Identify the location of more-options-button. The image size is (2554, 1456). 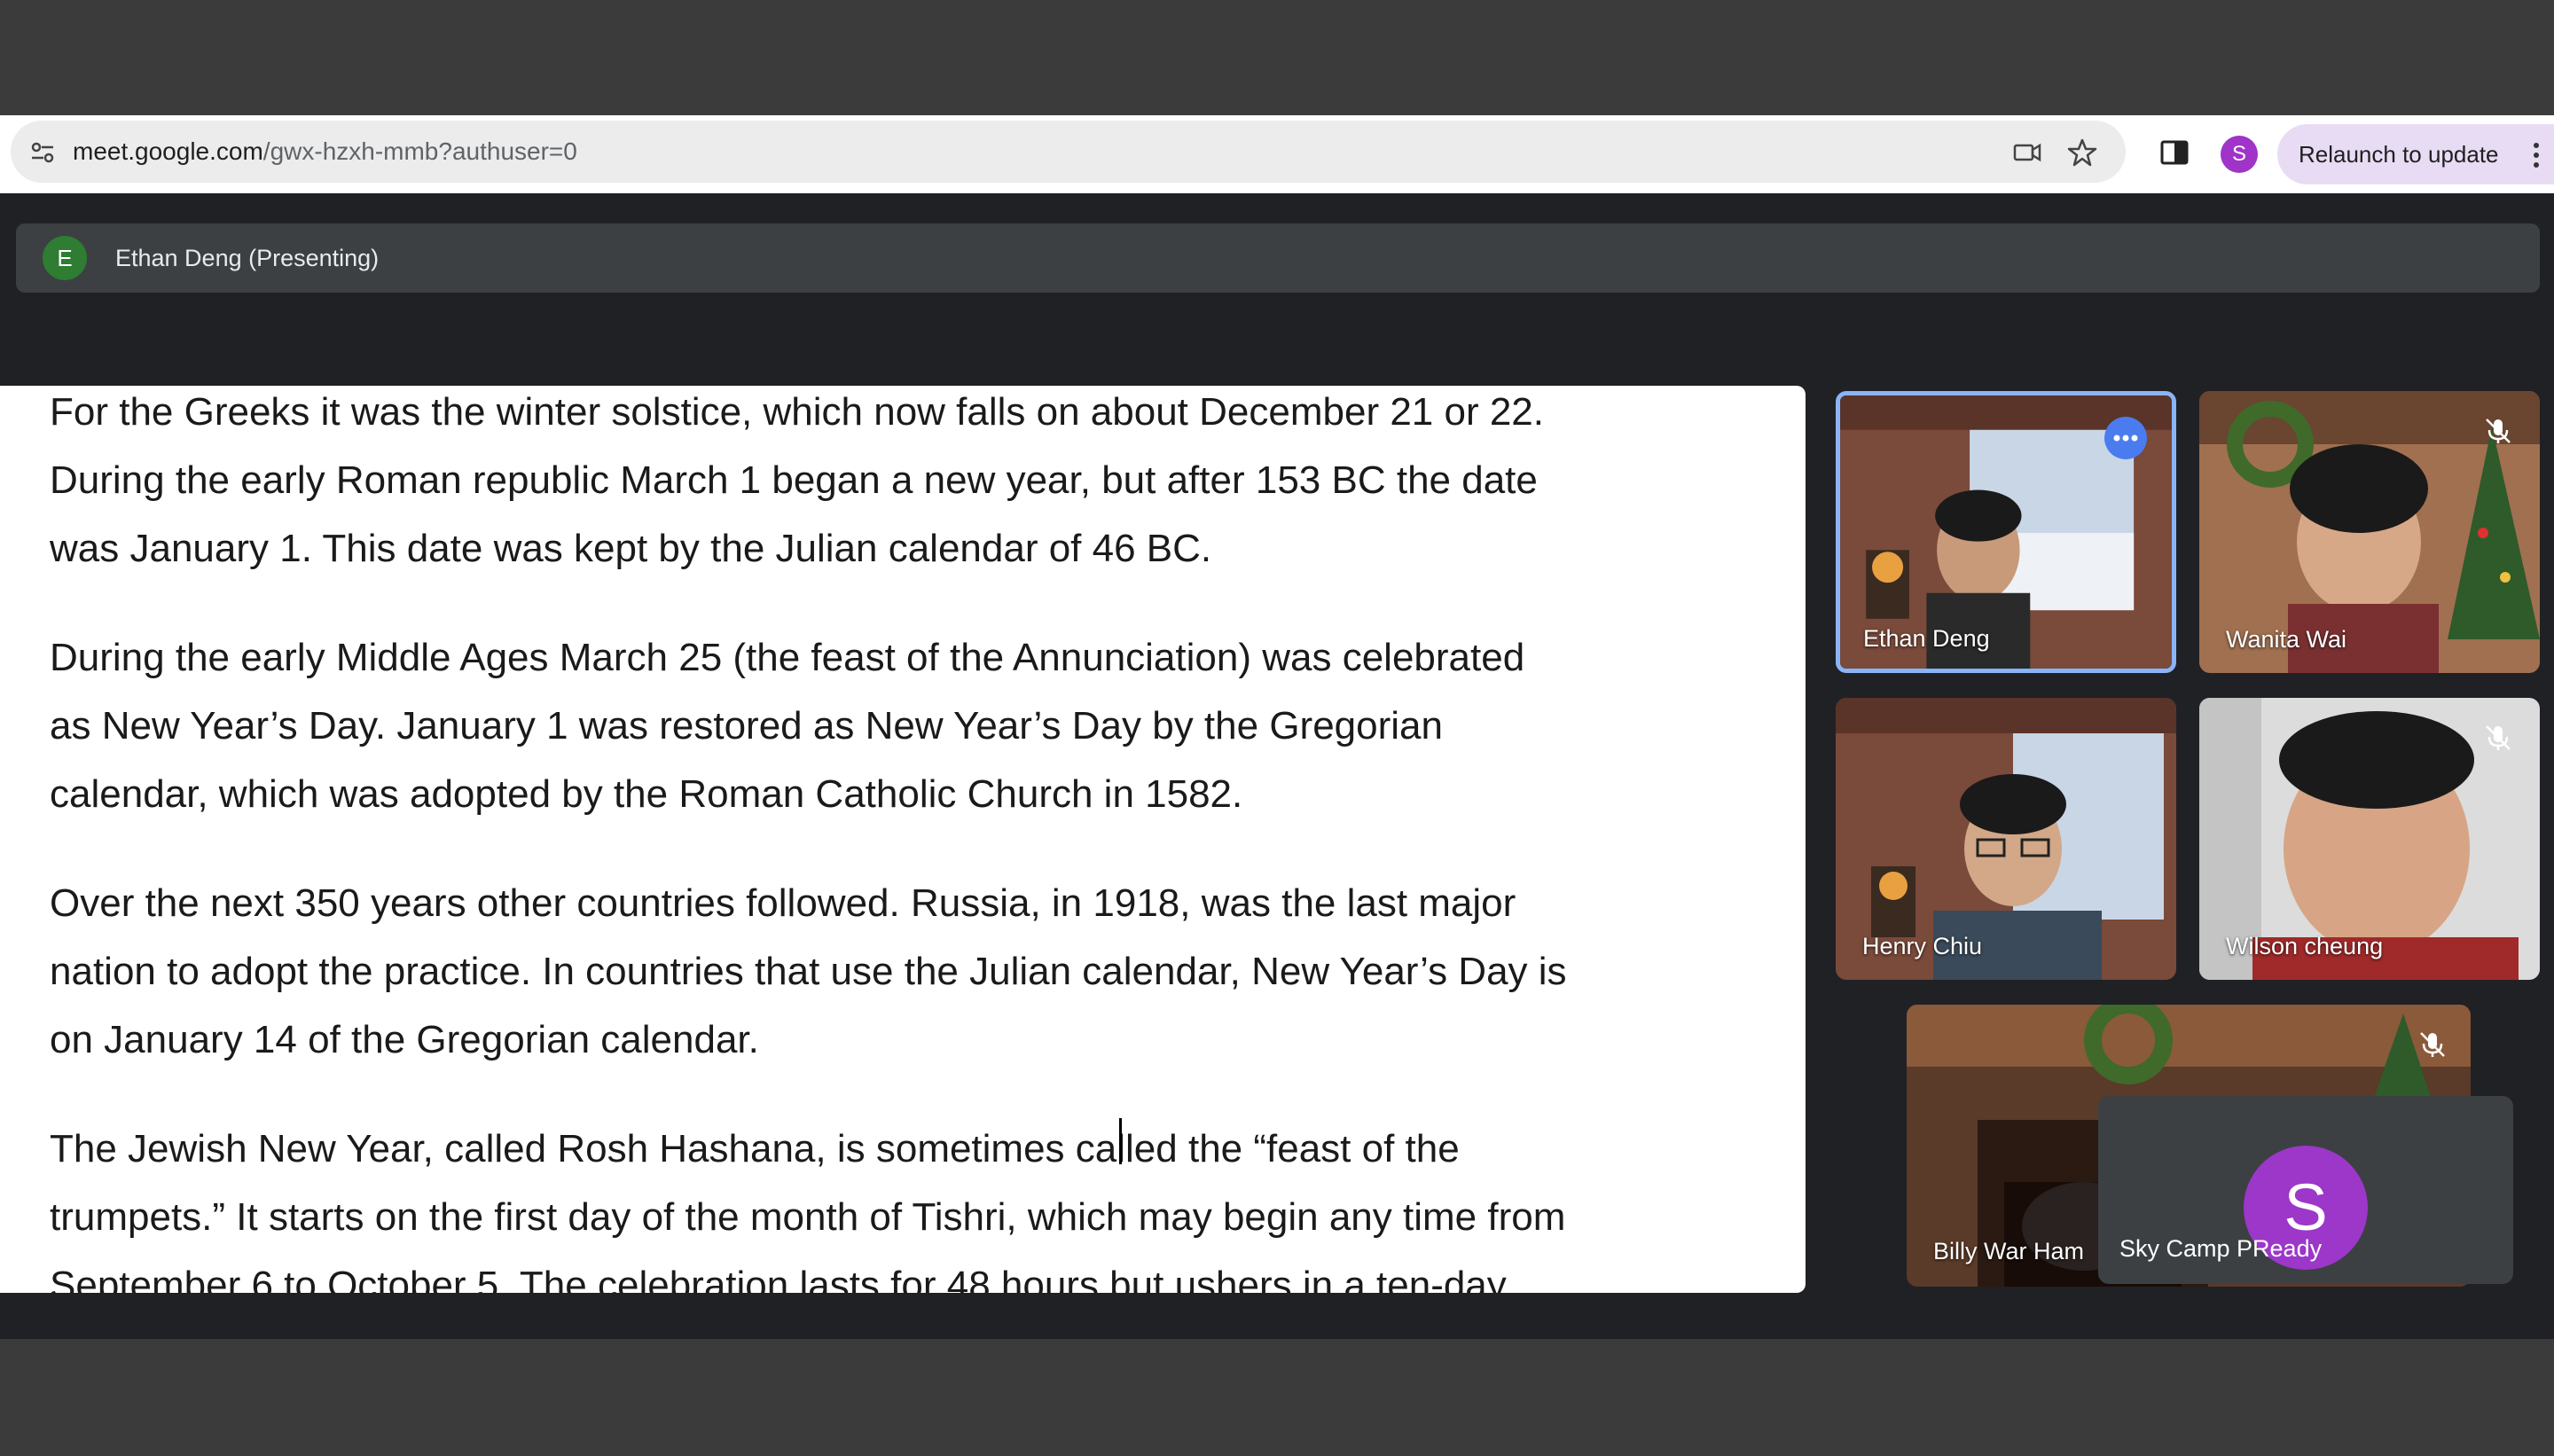
(2125, 438).